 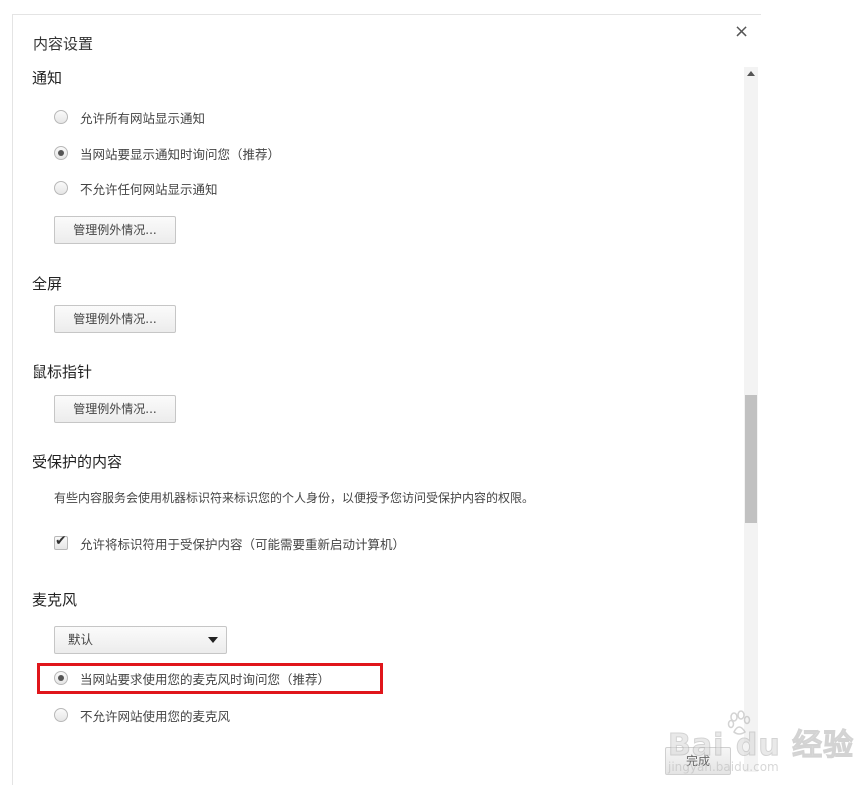 What do you see at coordinates (741, 32) in the screenshot?
I see `close-icon: ×` at bounding box center [741, 32].